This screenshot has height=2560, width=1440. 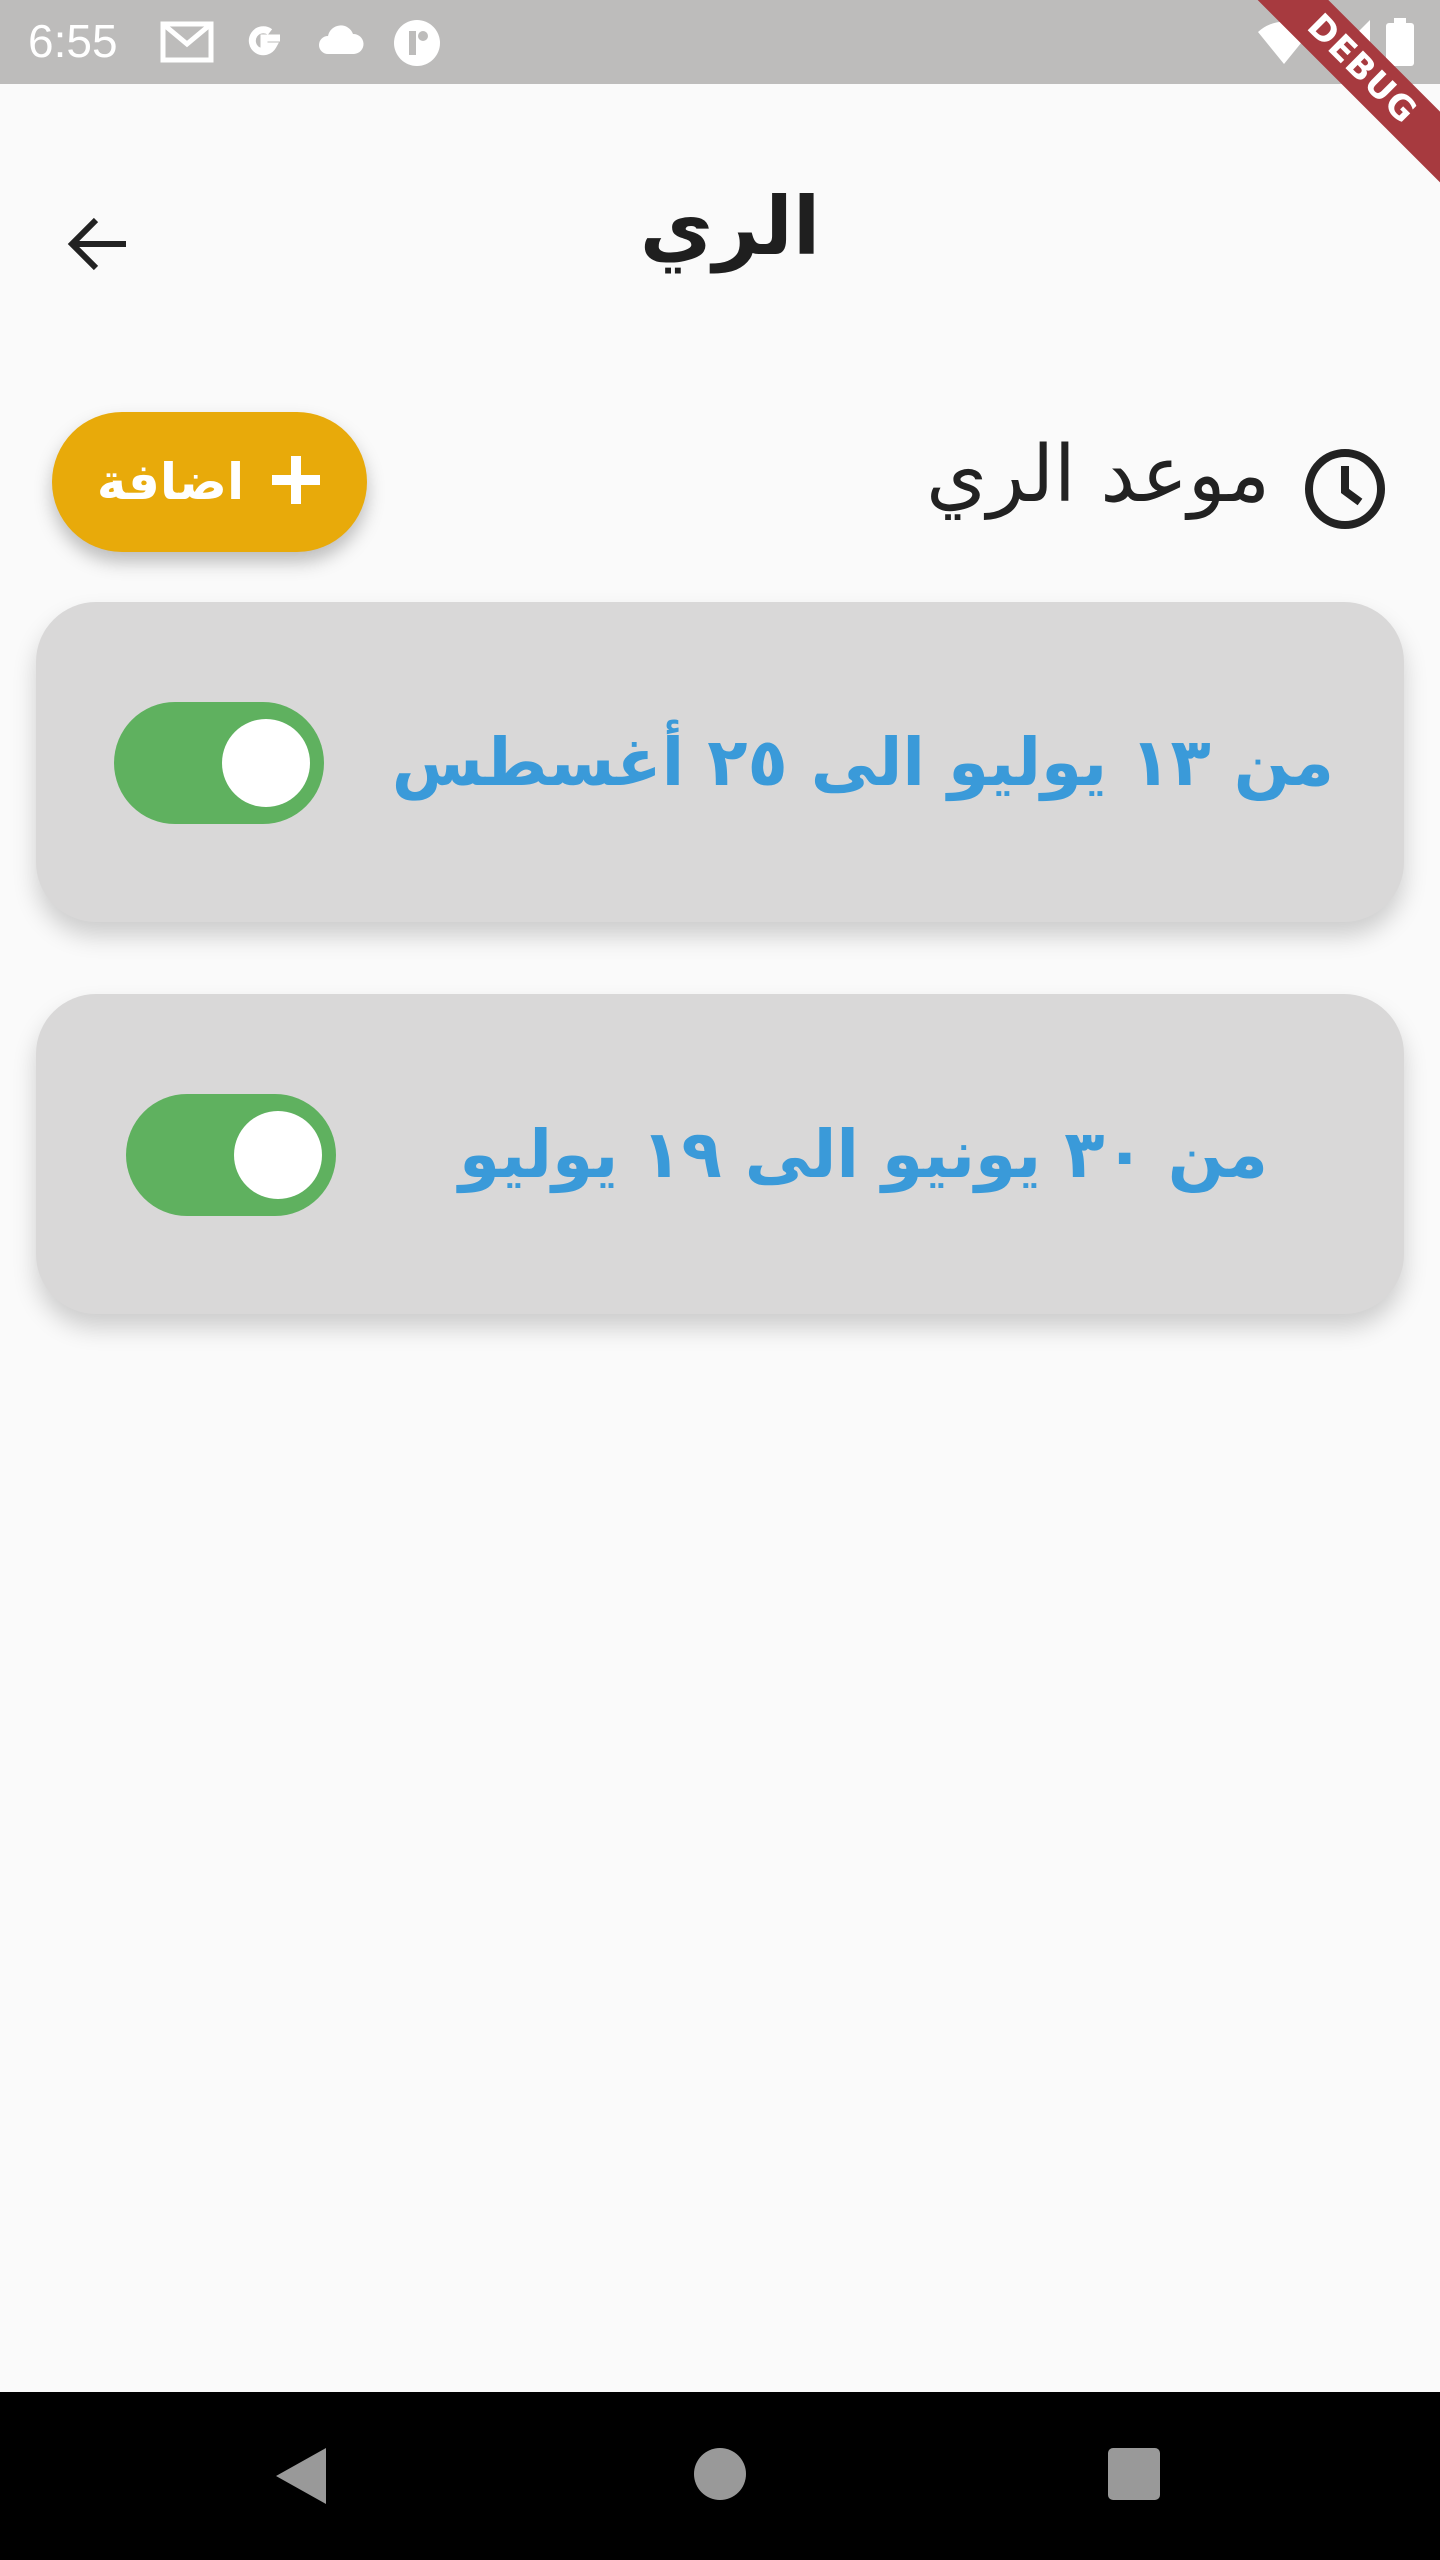 I want to click on wifi-icon, so click(x=1284, y=44).